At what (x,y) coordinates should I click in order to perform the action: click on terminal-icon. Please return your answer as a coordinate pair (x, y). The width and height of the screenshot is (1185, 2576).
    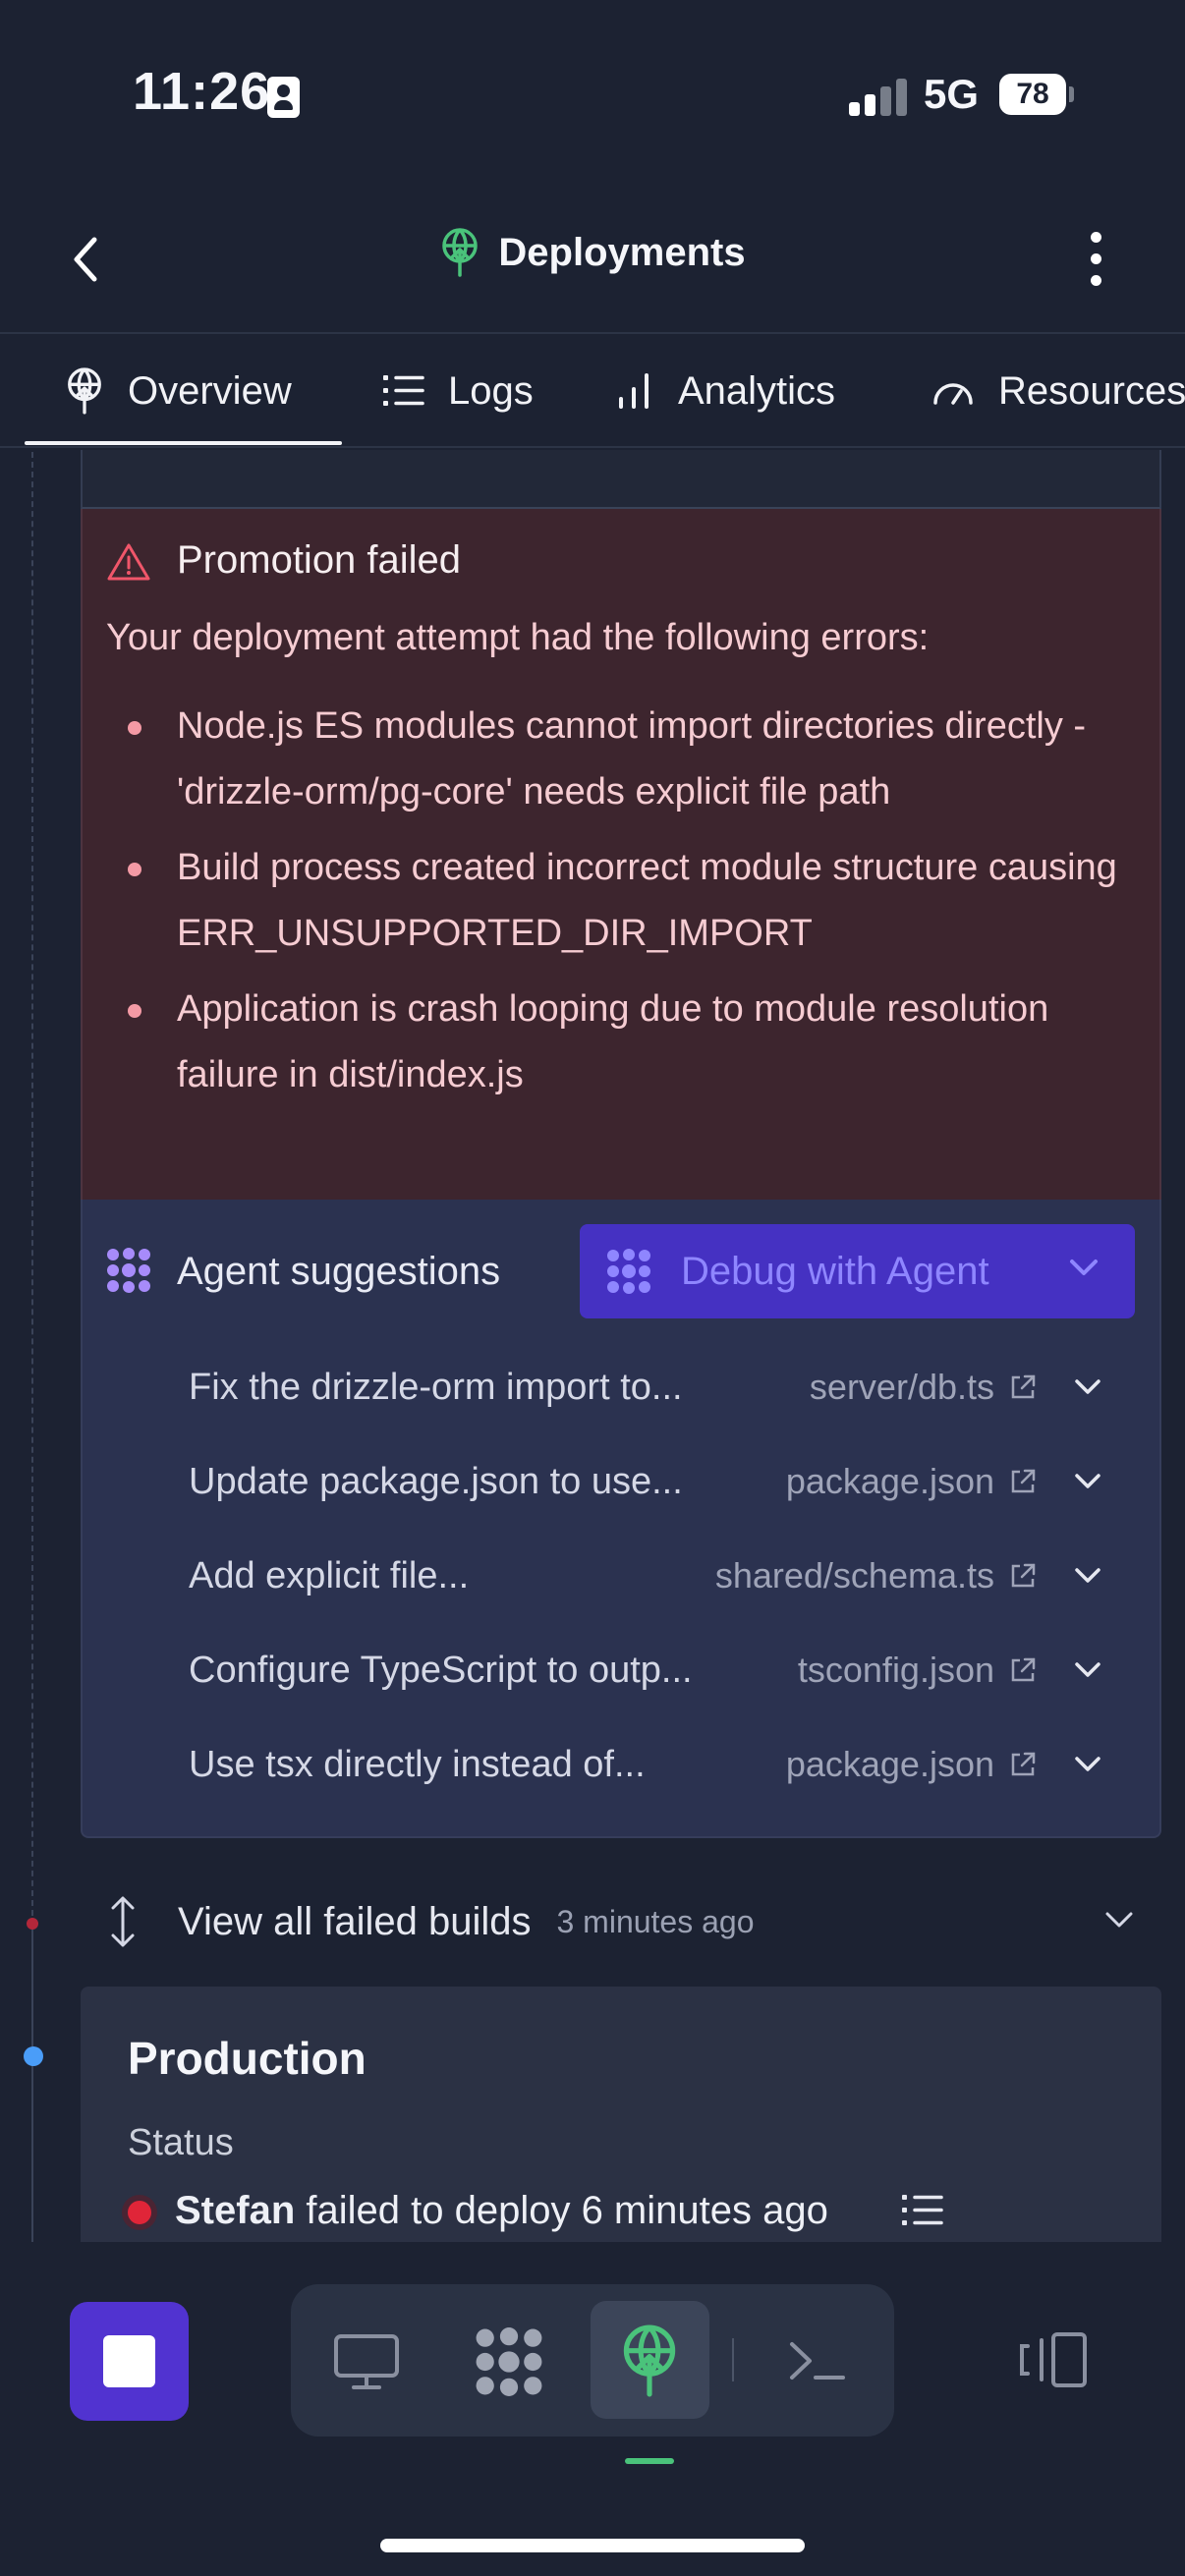
    Looking at the image, I should click on (817, 2361).